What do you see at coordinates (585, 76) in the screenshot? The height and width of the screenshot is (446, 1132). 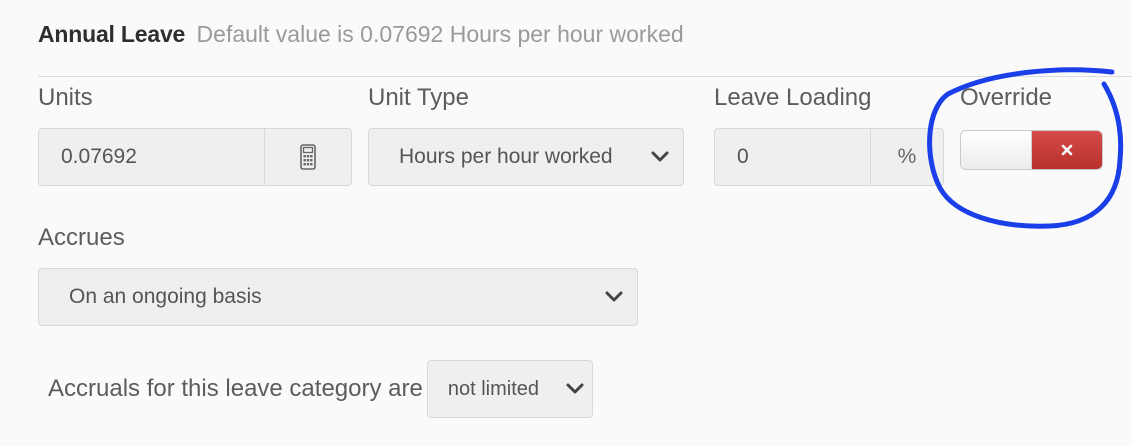 I see `header-divider` at bounding box center [585, 76].